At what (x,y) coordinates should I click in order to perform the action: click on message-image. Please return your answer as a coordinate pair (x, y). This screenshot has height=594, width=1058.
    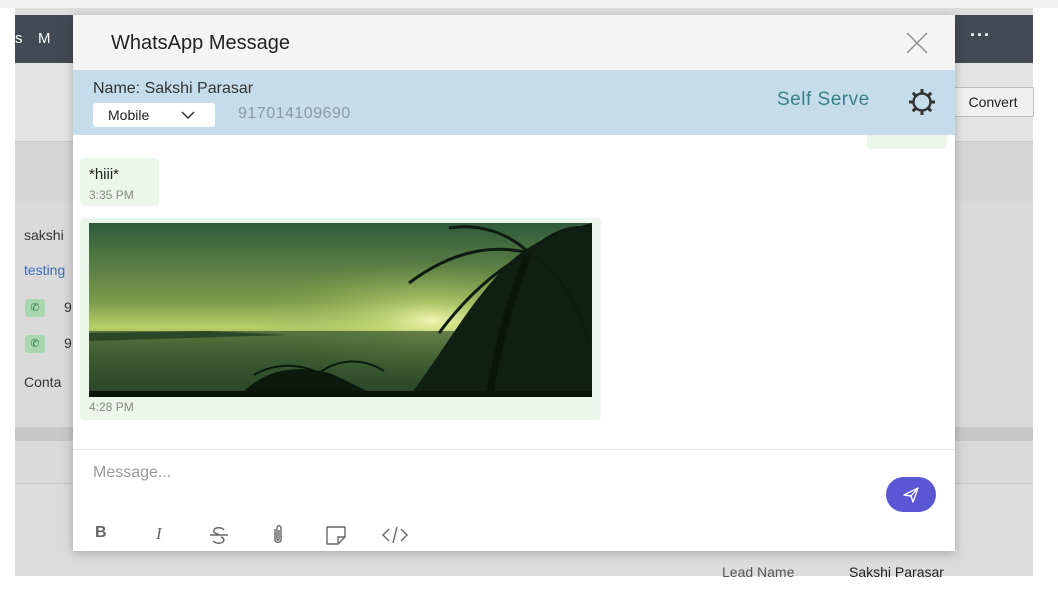
    Looking at the image, I should click on (340, 310).